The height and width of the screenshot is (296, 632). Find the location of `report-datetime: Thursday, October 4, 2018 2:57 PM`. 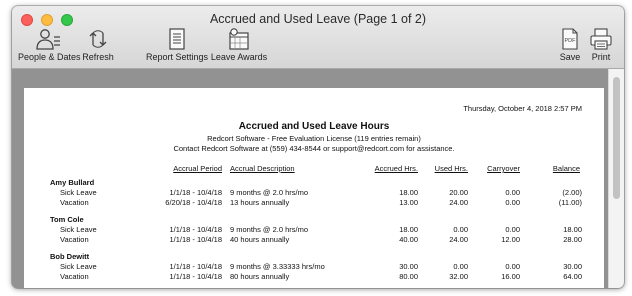

report-datetime: Thursday, October 4, 2018 2:57 PM is located at coordinates (522, 108).